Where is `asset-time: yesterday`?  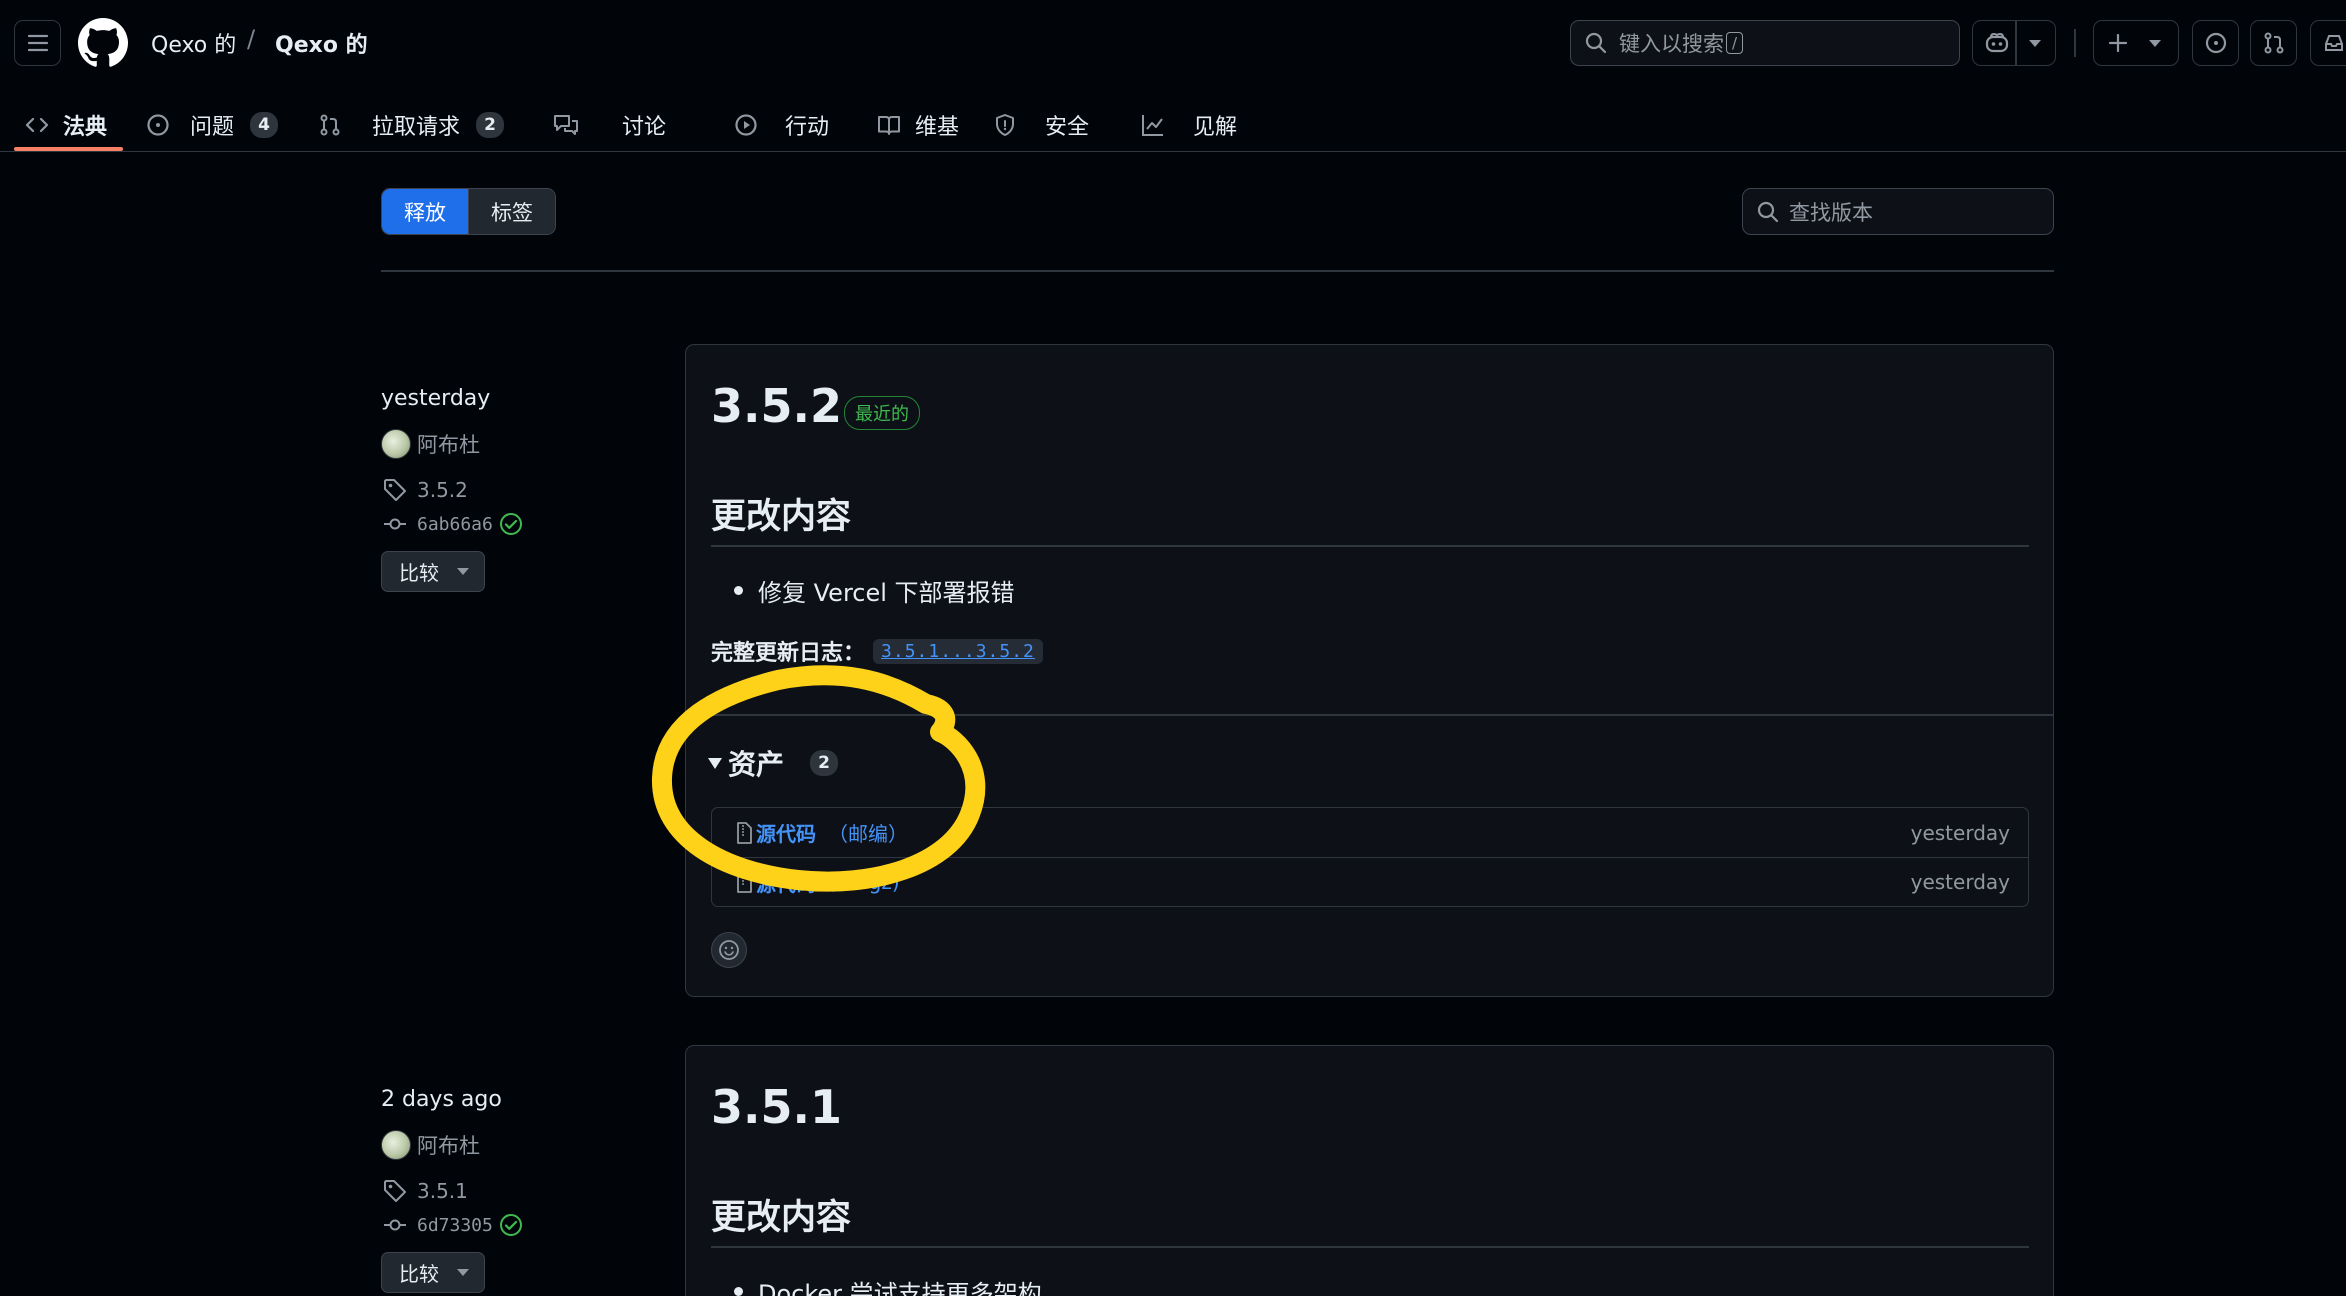 asset-time: yesterday is located at coordinates (1960, 832).